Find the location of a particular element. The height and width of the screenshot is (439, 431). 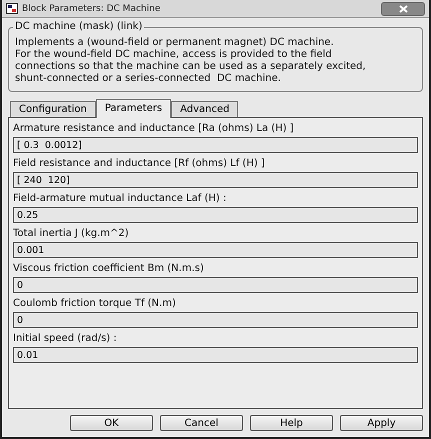

field-label: Total inertia J (kg.m^2) is located at coordinates (71, 233).